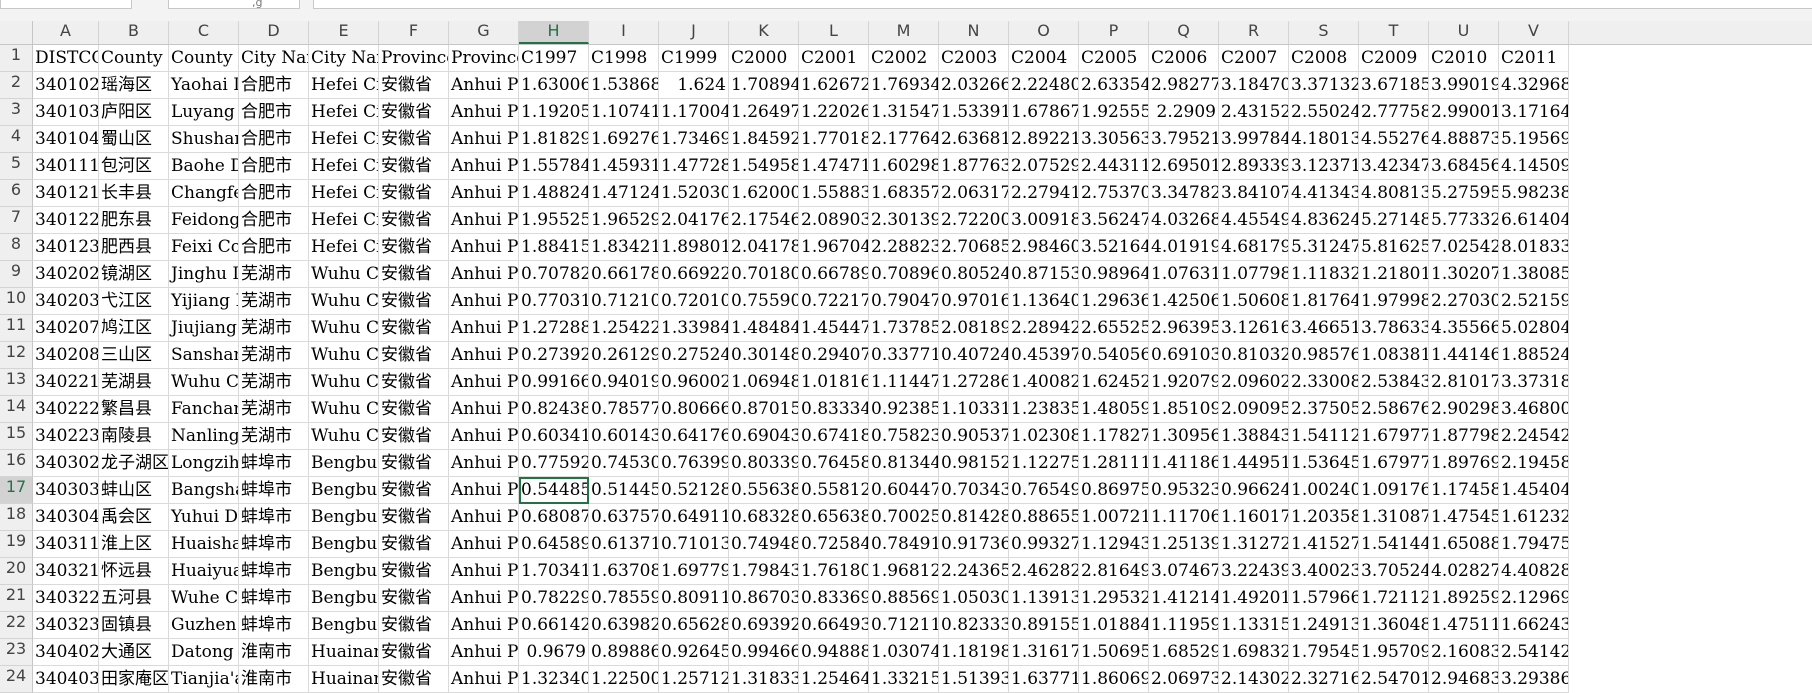 The image size is (1812, 693). What do you see at coordinates (344, 517) in the screenshot?
I see `cell-e18: Bengbu Ci` at bounding box center [344, 517].